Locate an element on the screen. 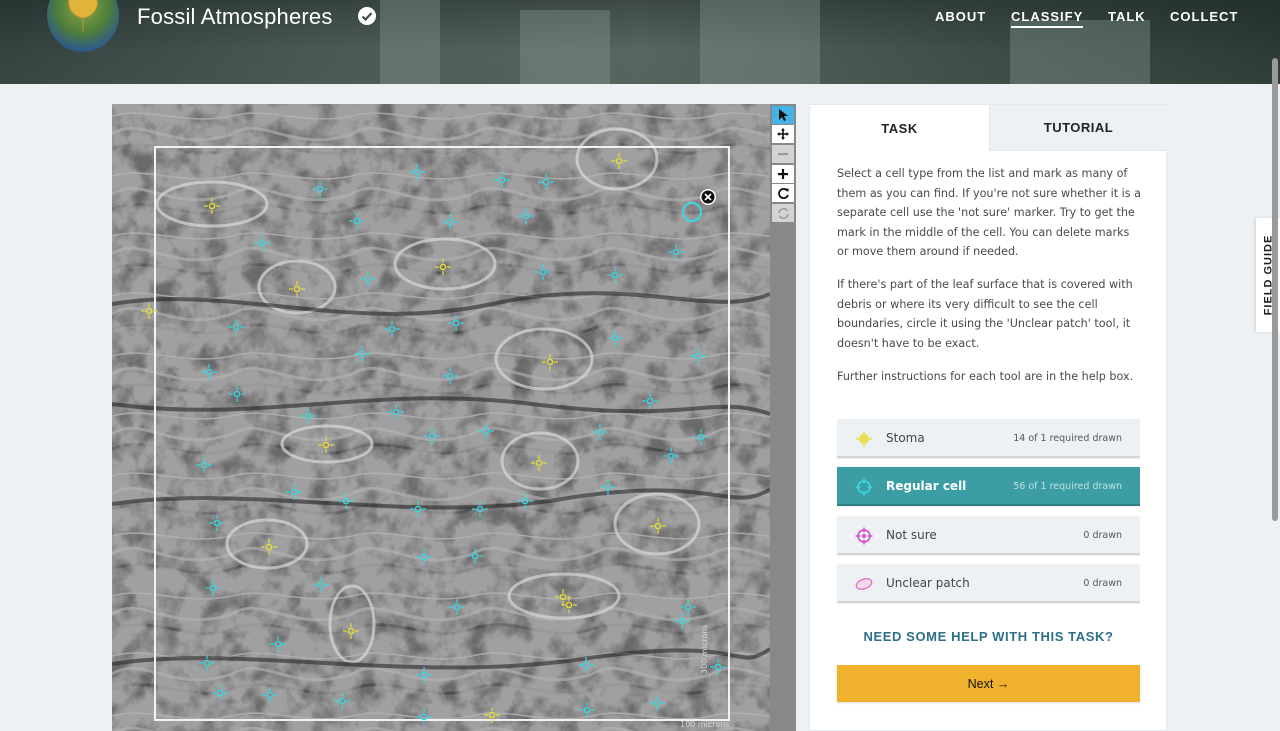 The height and width of the screenshot is (731, 1280). tab-tutorial: TUTORIAL is located at coordinates (1078, 128).